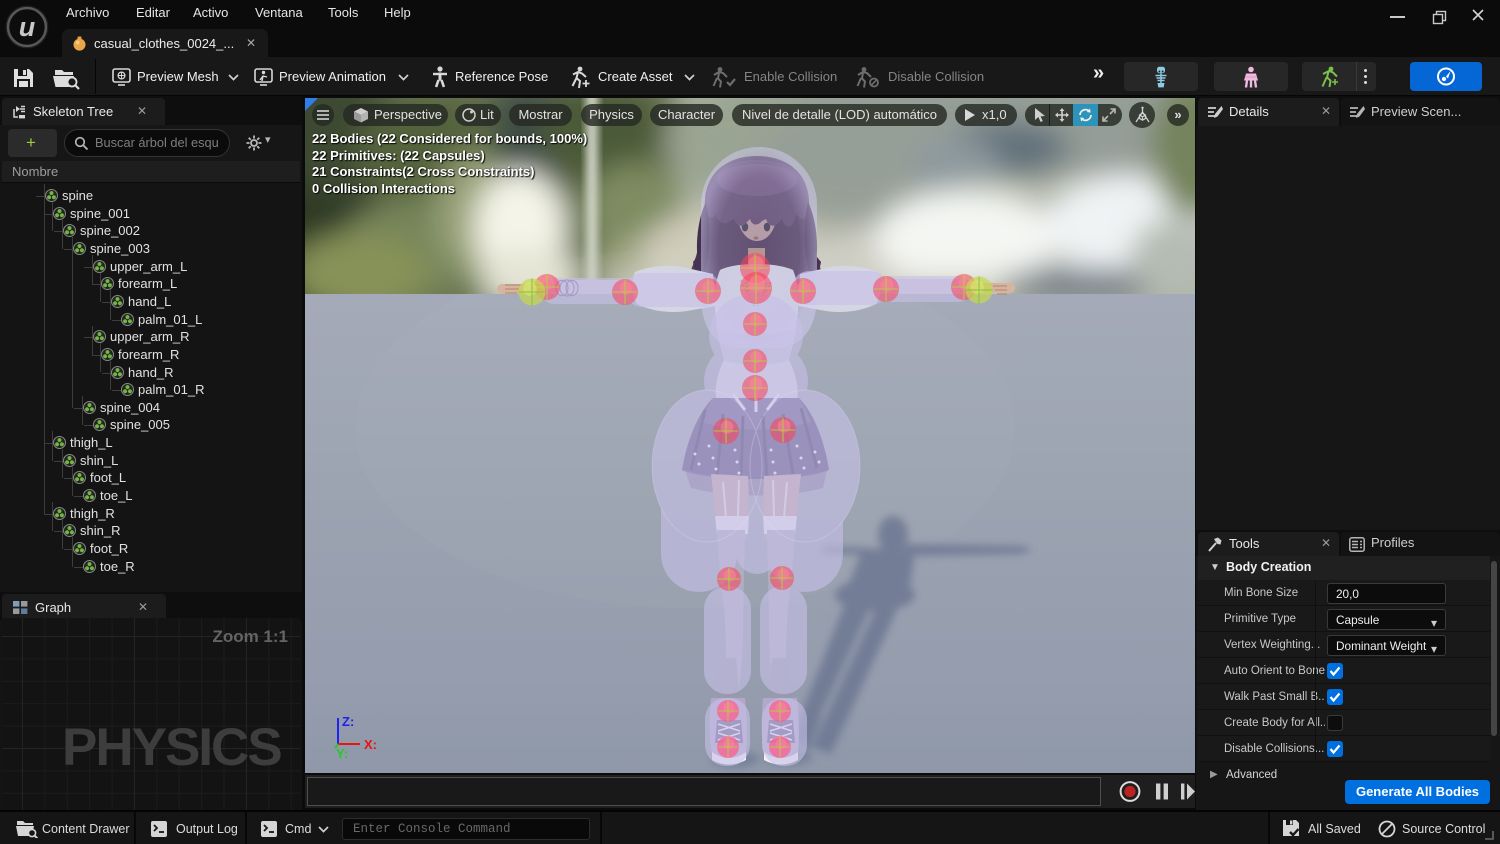  What do you see at coordinates (342, 753) in the screenshot?
I see `svg-text: Y:` at bounding box center [342, 753].